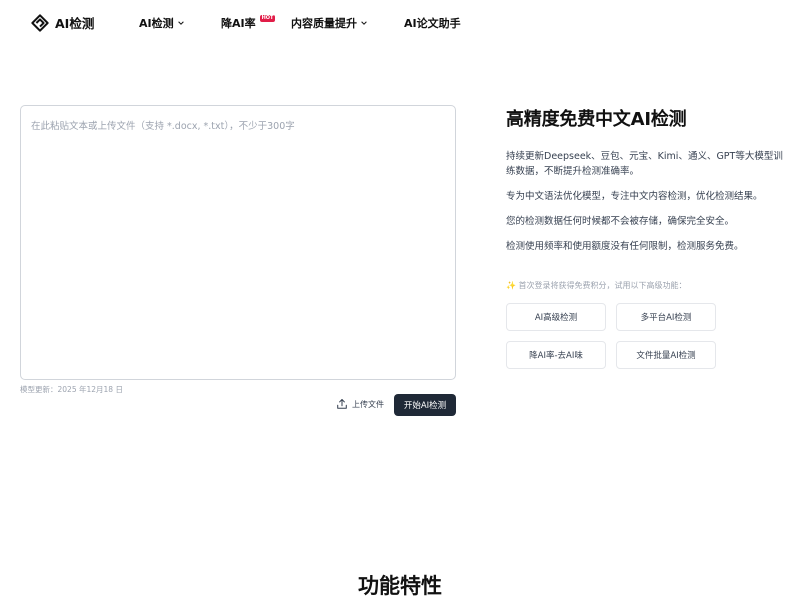 Image resolution: width=800 pixels, height=600 pixels. Describe the element at coordinates (634, 196) in the screenshot. I see `feature-line: 专为中文语法优化模型，专注中文内容检测，优化检测结果。` at that location.